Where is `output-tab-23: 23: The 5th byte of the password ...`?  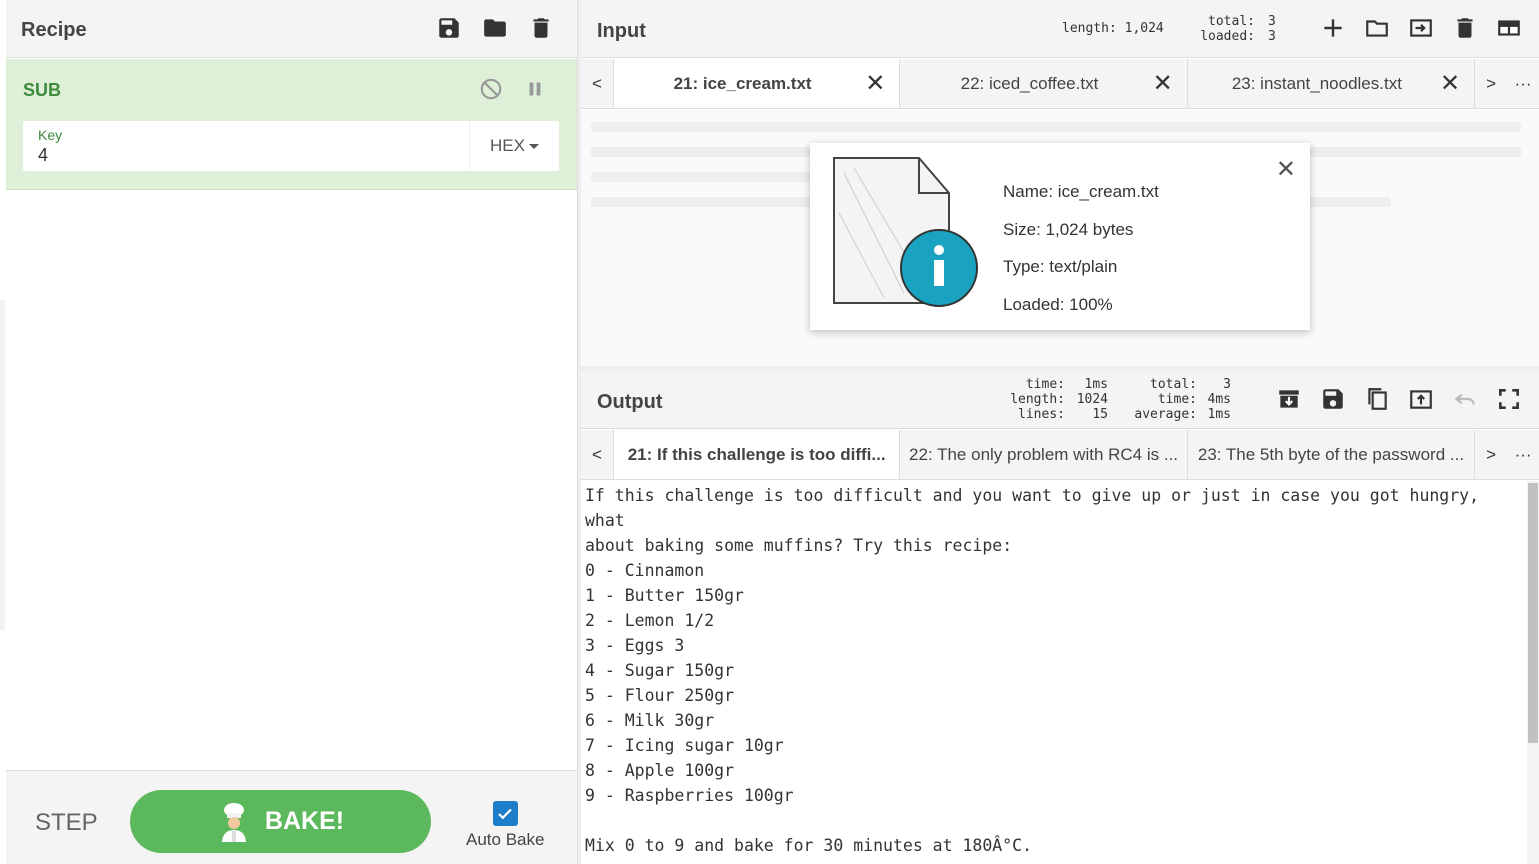
output-tab-23: 23: The 5th byte of the password ... is located at coordinates (1332, 454).